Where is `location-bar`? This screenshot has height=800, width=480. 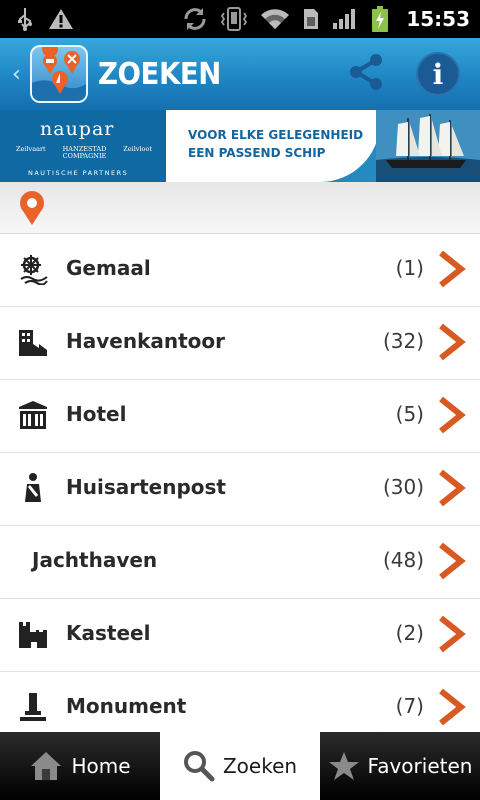 location-bar is located at coordinates (240, 208).